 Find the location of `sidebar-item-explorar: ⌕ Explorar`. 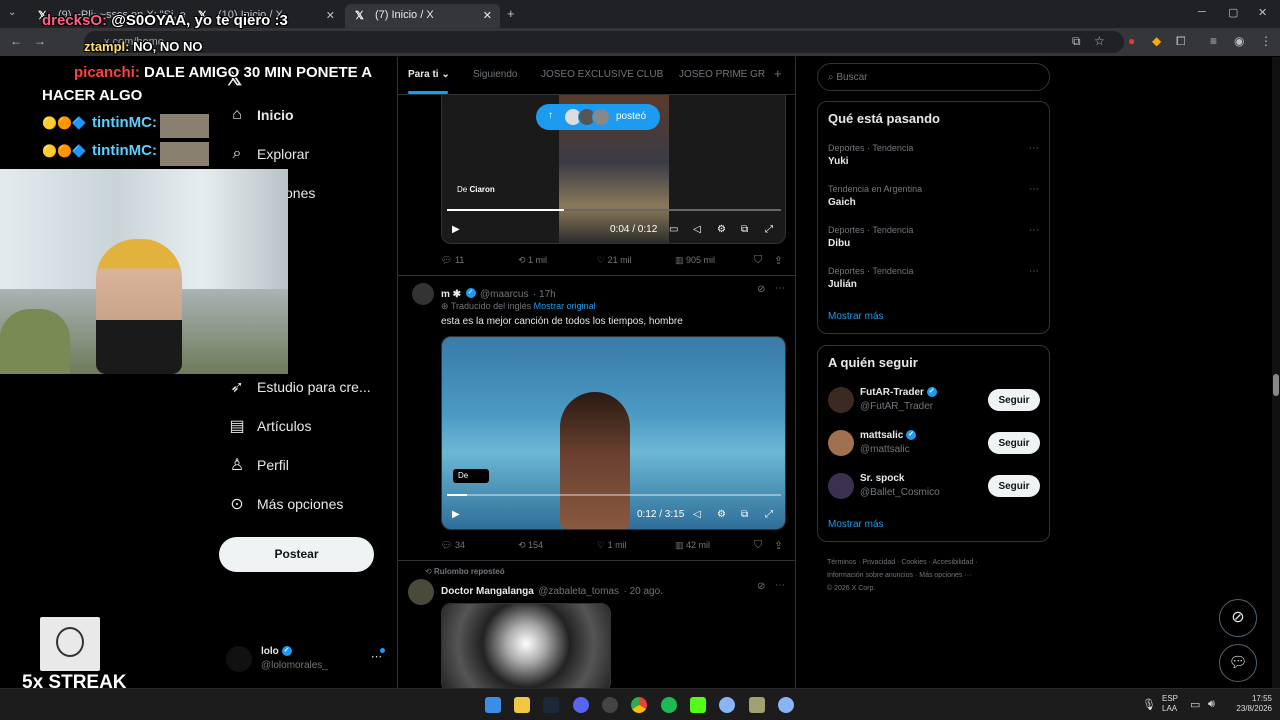

sidebar-item-explorar: ⌕ Explorar is located at coordinates (268, 154).